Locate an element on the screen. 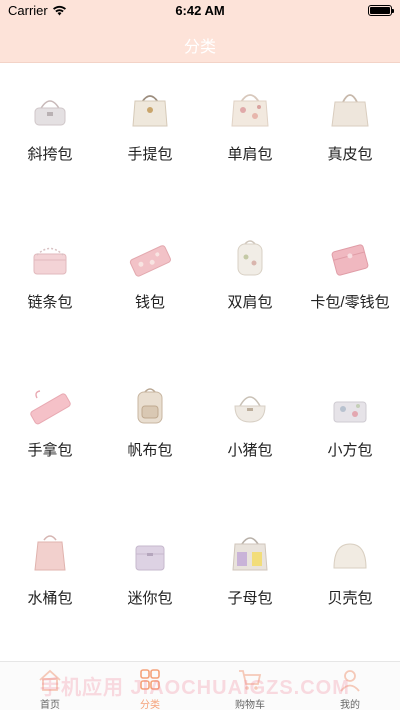 The height and width of the screenshot is (710, 400). tab-home: 首页 is located at coordinates (50, 686).